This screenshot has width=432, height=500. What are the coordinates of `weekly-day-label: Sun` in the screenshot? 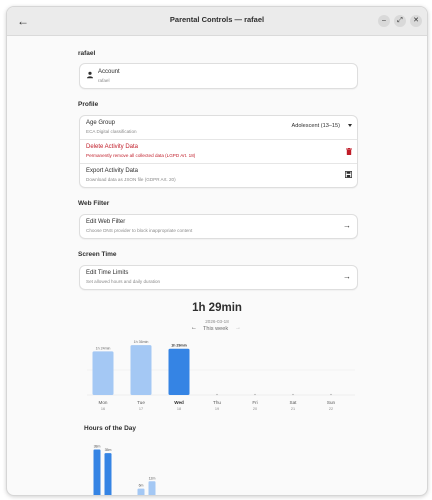 It's located at (331, 402).